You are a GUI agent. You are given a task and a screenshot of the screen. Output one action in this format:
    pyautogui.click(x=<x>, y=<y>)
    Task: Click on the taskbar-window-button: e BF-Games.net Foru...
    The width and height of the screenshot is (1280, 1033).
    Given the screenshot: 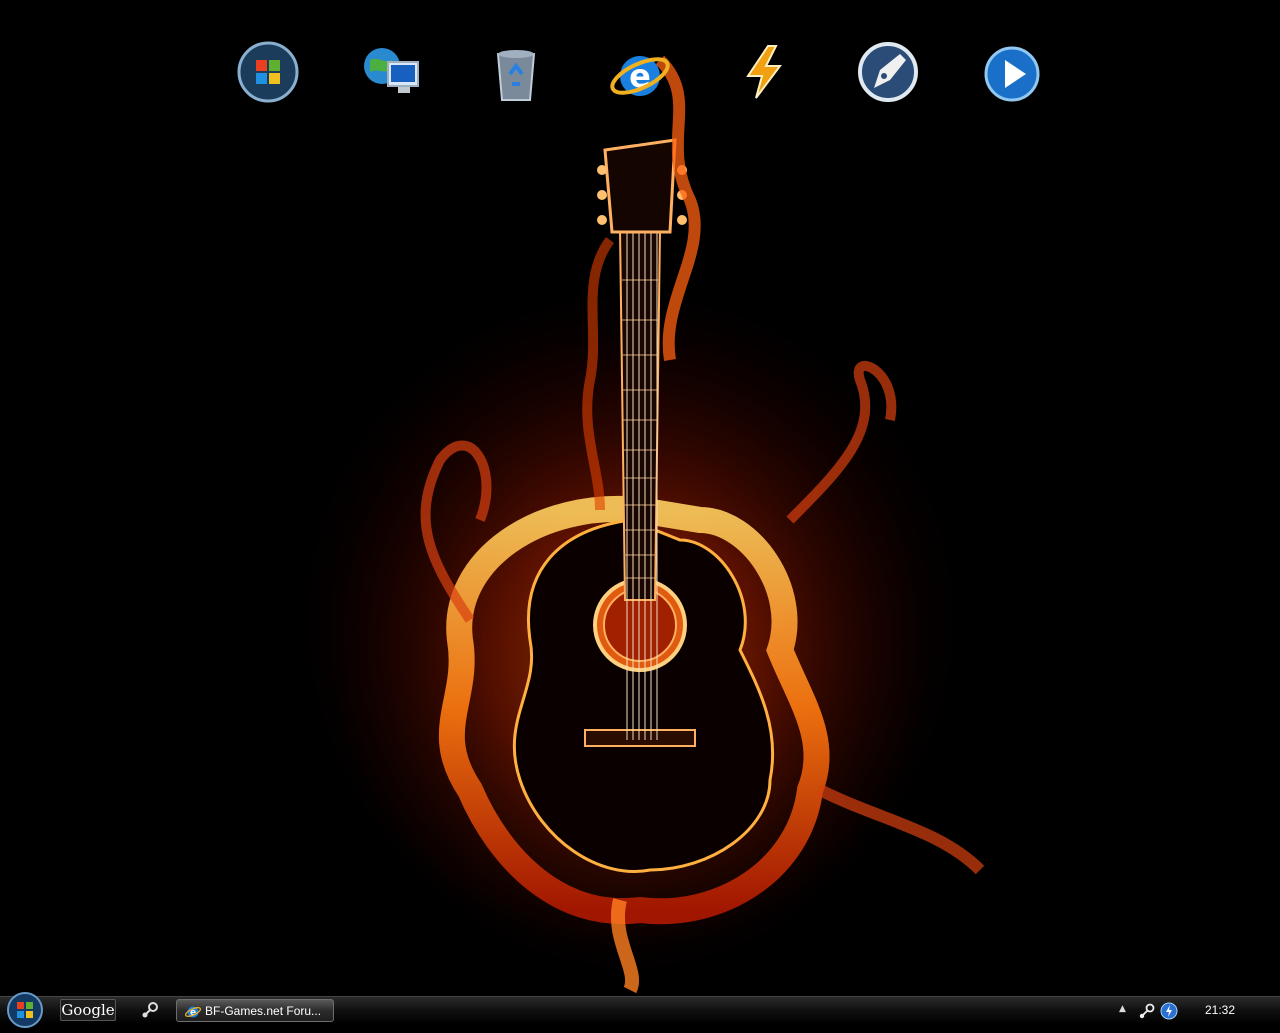 What is the action you would take?
    pyautogui.click(x=255, y=1010)
    